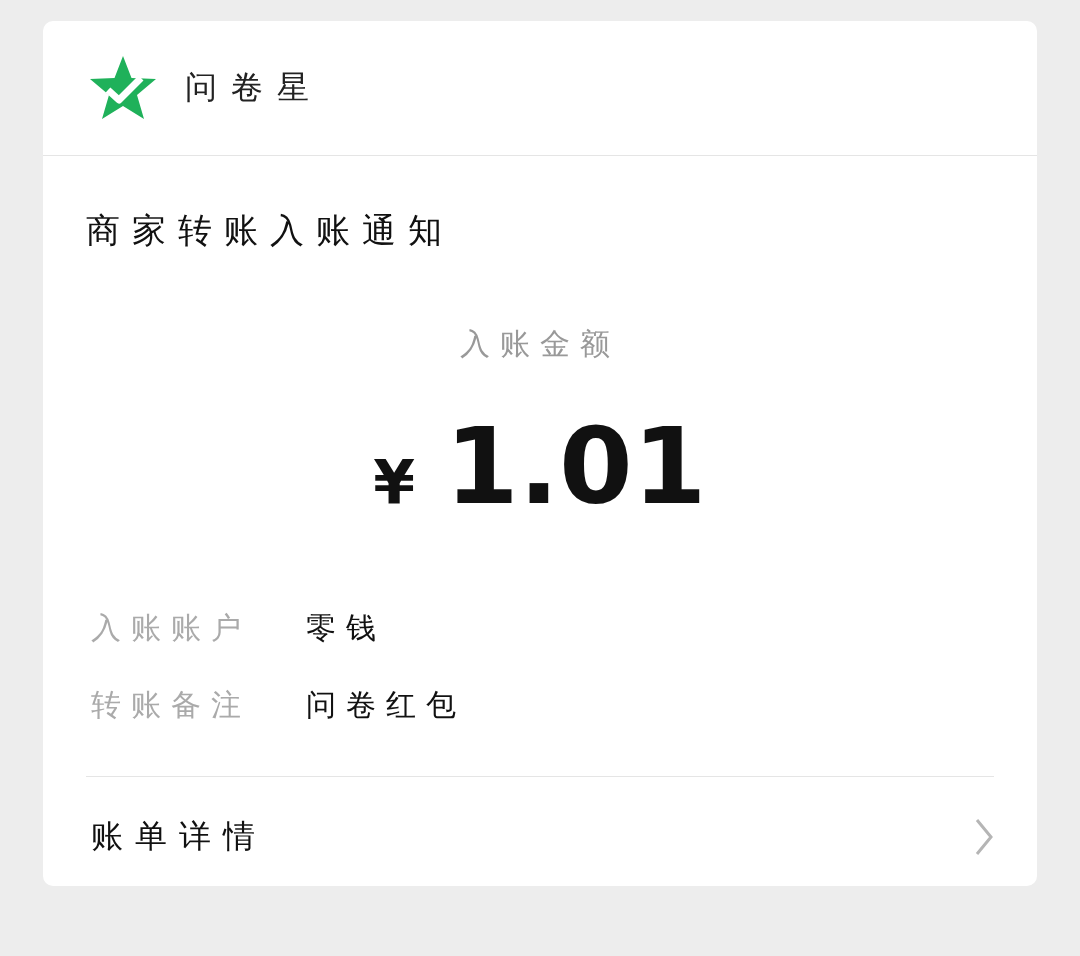 This screenshot has width=1080, height=956. Describe the element at coordinates (984, 837) in the screenshot. I see `chevron-right-icon` at that location.